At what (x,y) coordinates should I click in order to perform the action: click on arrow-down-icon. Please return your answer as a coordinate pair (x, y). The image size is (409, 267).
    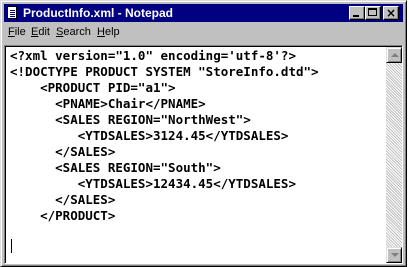
    Looking at the image, I should click on (395, 255).